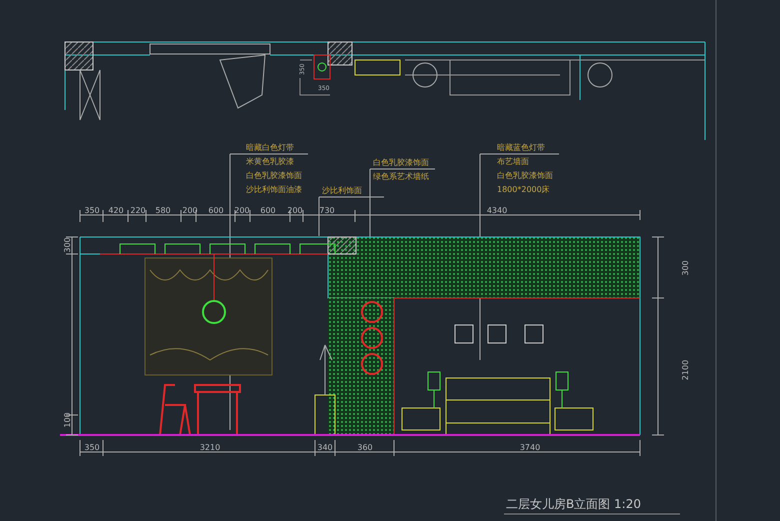 This screenshot has width=780, height=521. Describe the element at coordinates (497, 210) in the screenshot. I see `dimension-label: 4340` at that location.